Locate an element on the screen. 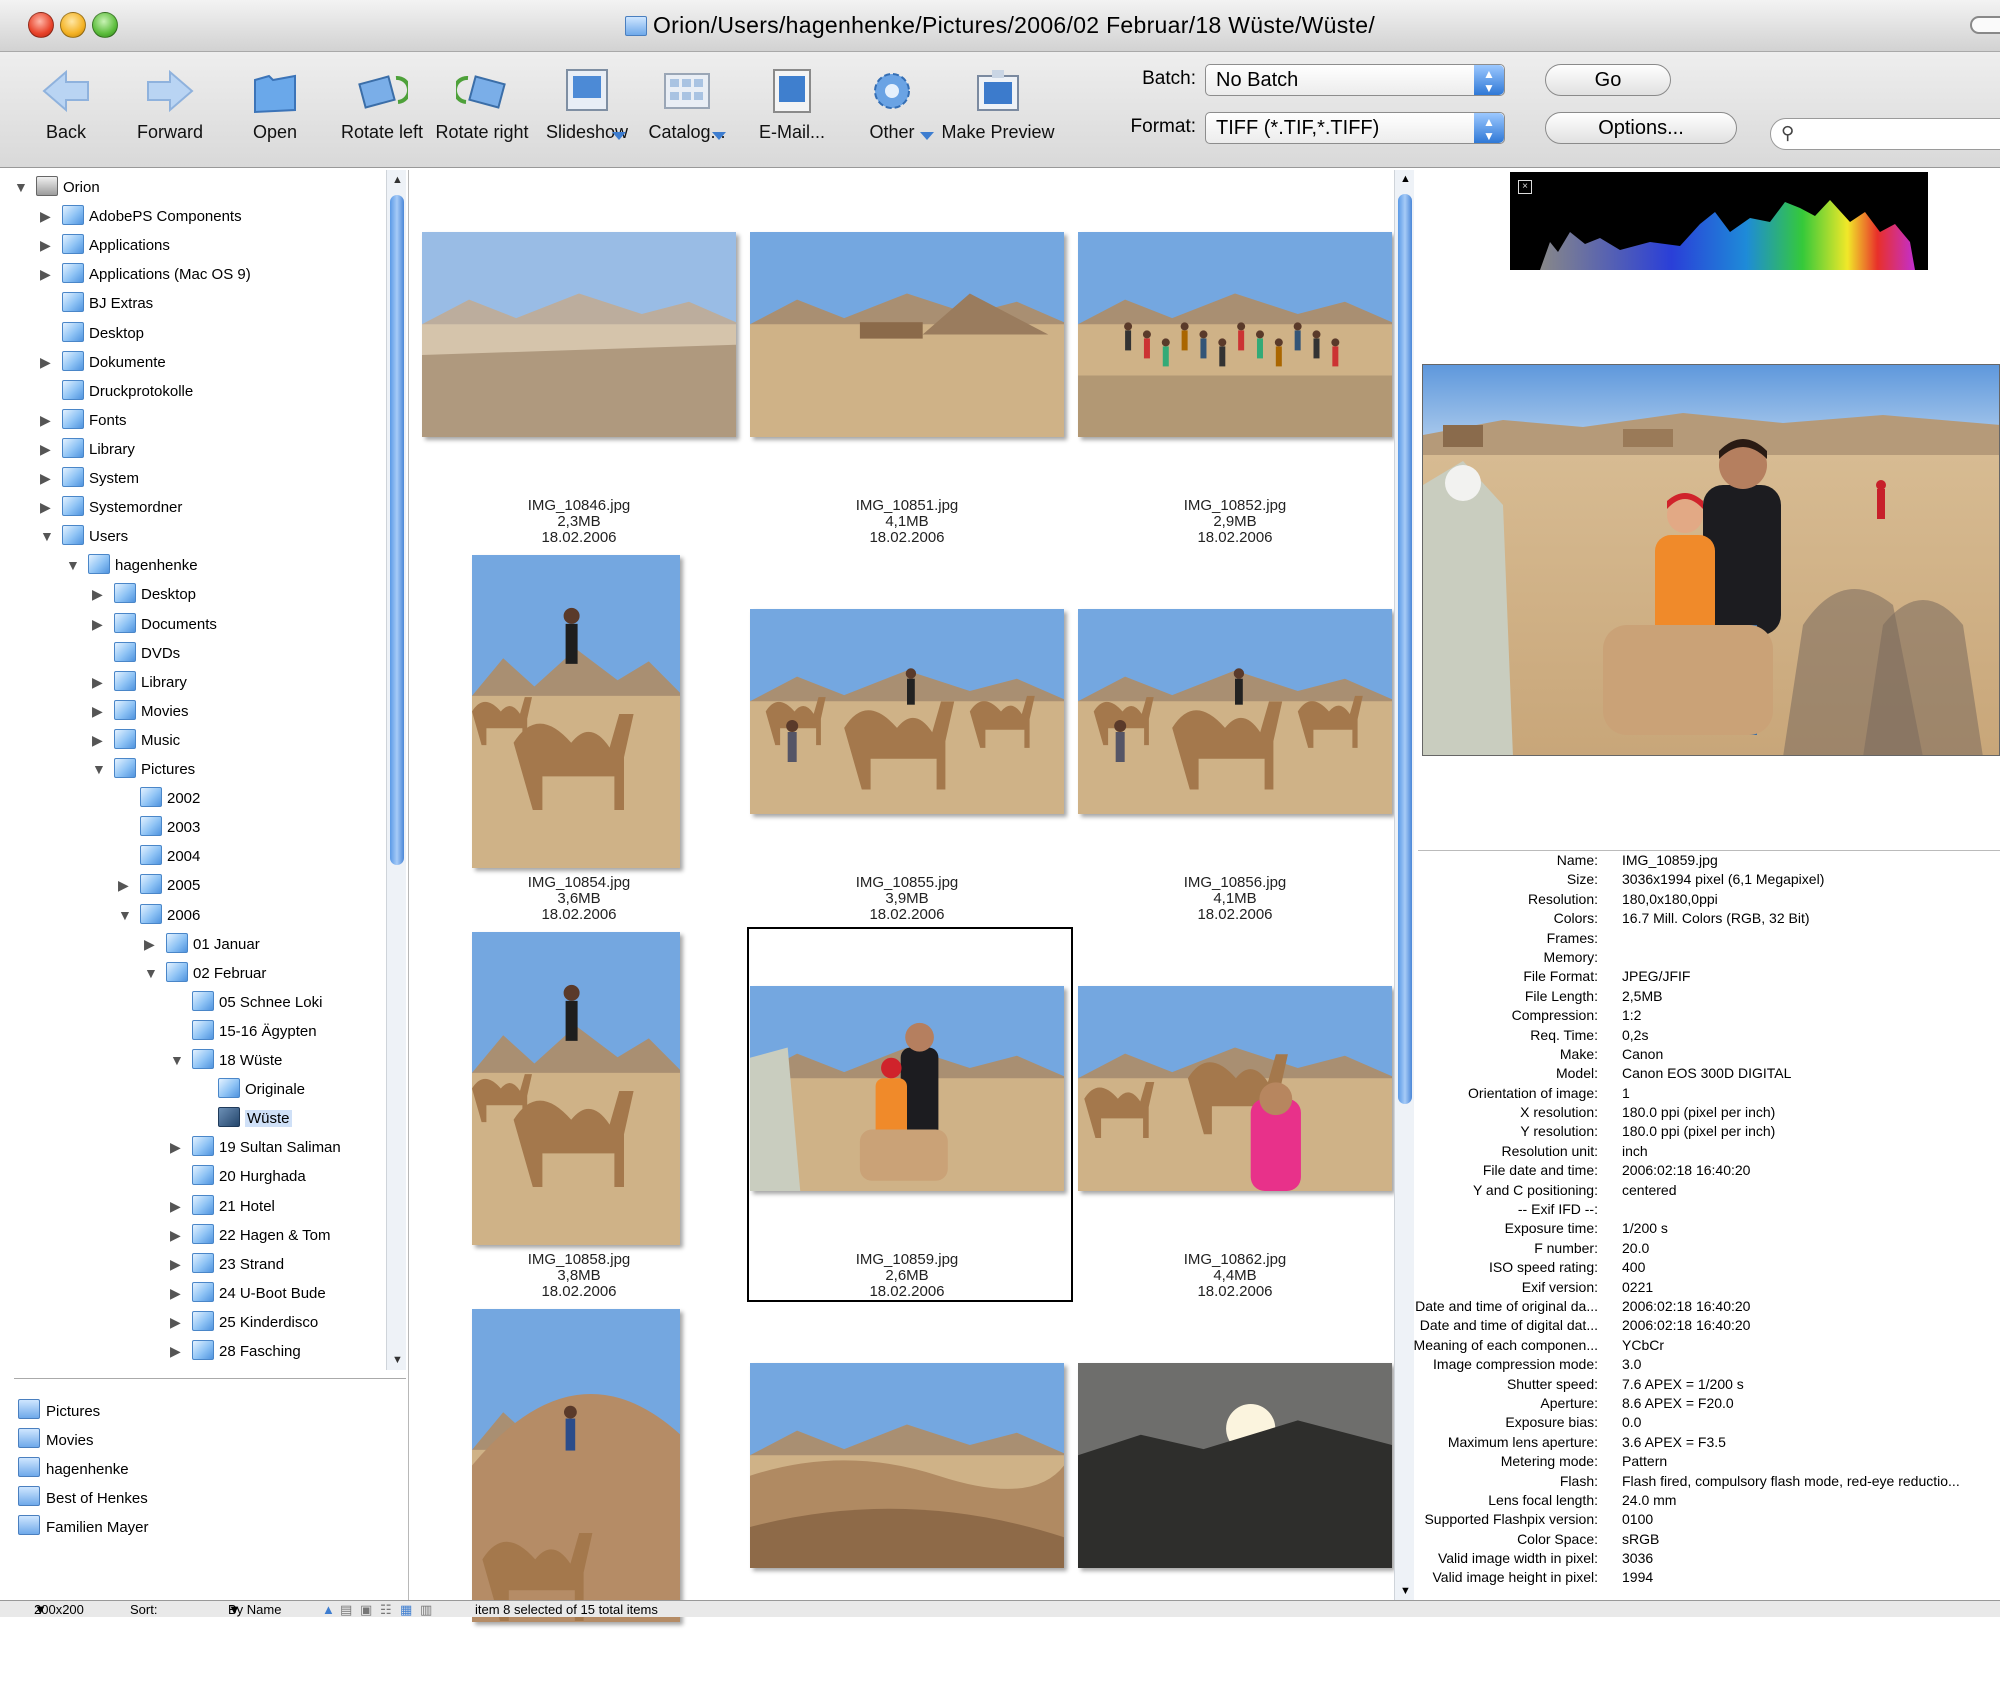 The width and height of the screenshot is (2000, 1682). grid-scroll-thumb is located at coordinates (1405, 649).